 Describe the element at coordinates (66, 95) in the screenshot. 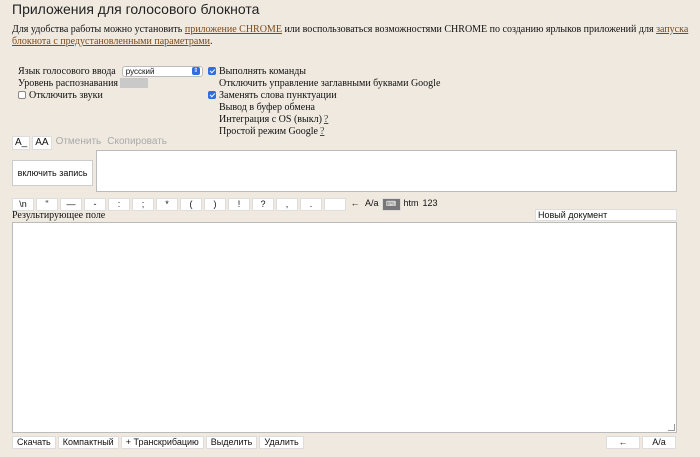

I see `mute-sounds-label: Отключить звуки` at that location.